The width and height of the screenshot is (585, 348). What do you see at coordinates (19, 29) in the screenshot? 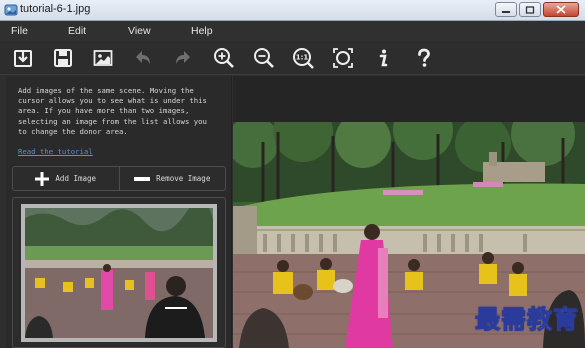
I see `menu-file: File` at bounding box center [19, 29].